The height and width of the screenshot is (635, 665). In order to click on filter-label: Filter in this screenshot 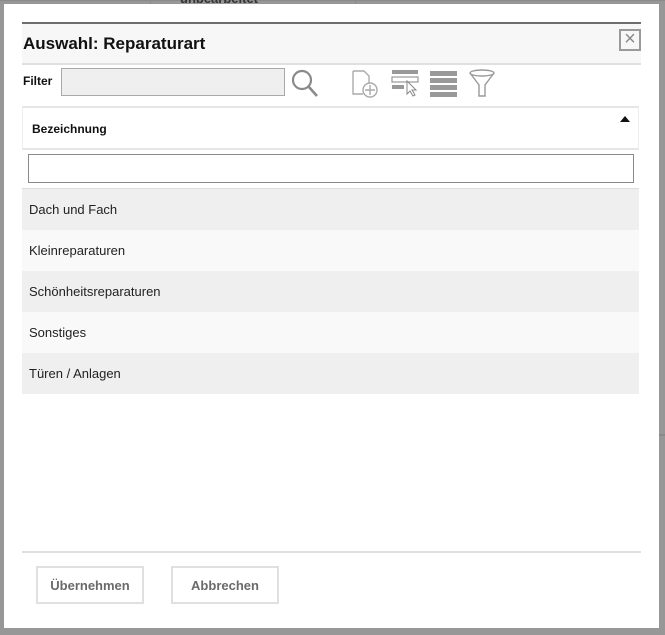, I will do `click(38, 81)`.